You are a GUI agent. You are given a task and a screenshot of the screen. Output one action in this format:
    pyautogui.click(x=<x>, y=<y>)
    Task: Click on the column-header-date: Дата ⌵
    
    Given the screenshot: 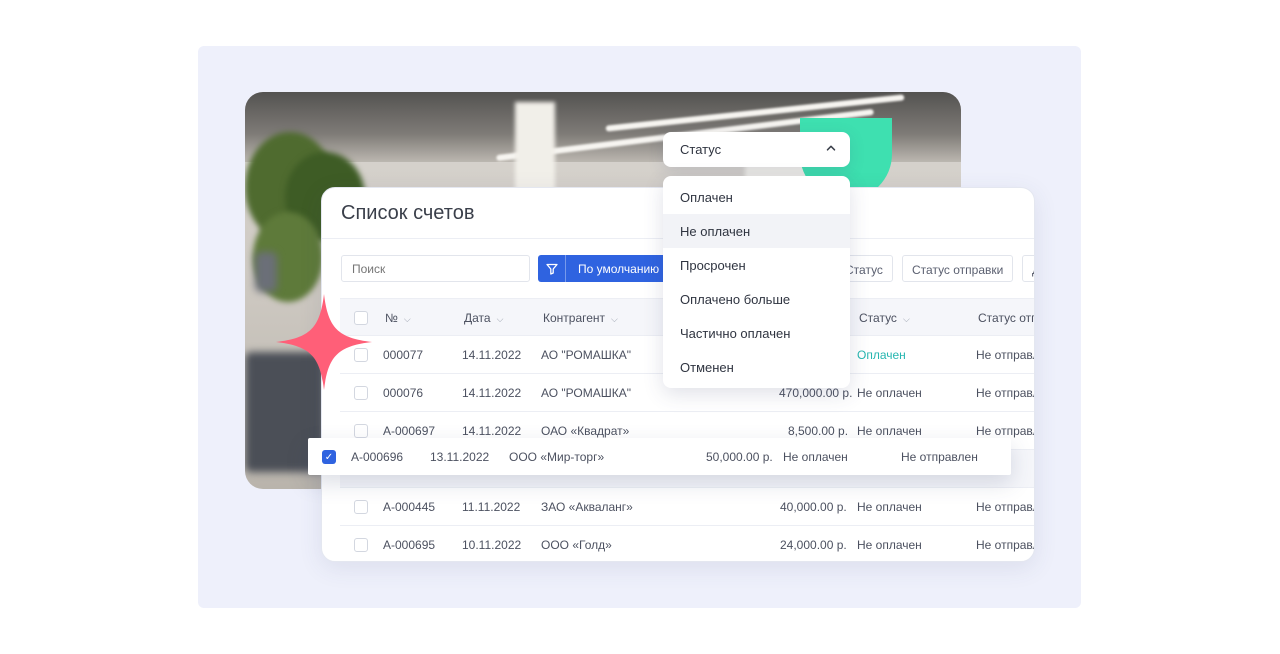 What is the action you would take?
    pyautogui.click(x=483, y=318)
    